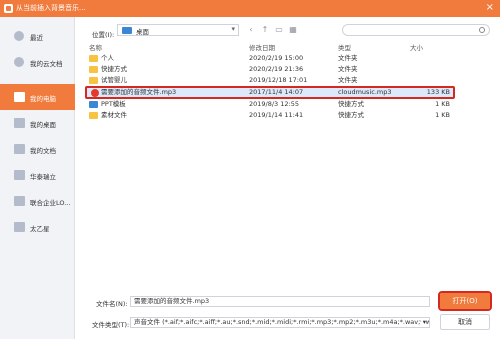 This screenshot has height=339, width=500. I want to click on sidebar-item-documents: 我的文档, so click(37, 149).